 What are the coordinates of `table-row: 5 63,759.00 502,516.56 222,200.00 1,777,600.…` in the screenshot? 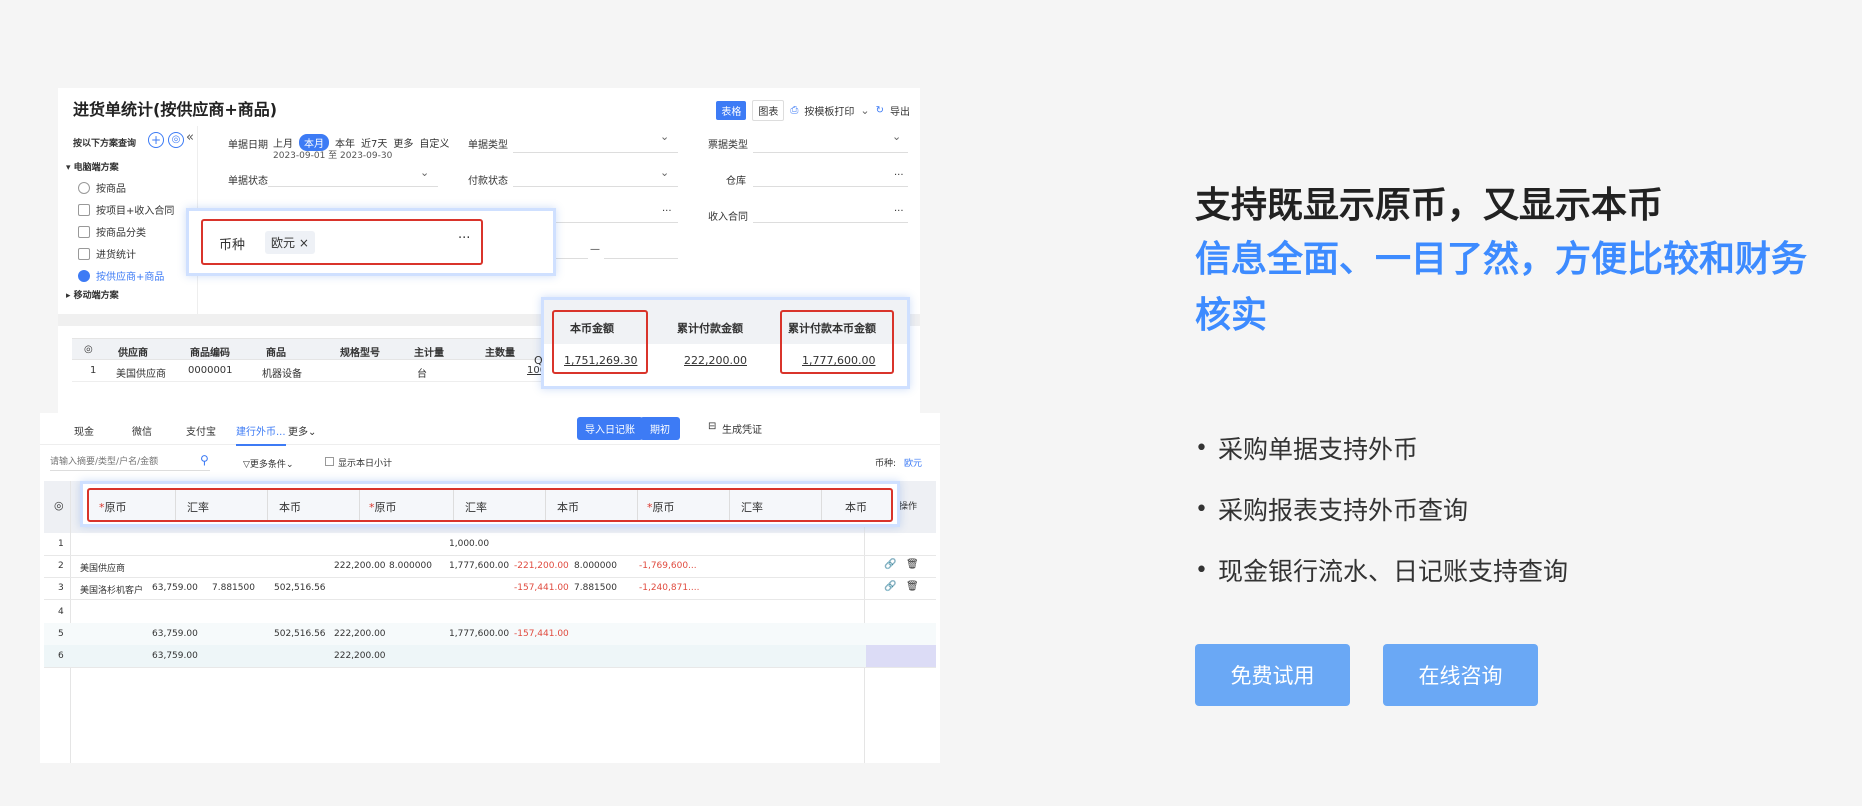 It's located at (490, 634).